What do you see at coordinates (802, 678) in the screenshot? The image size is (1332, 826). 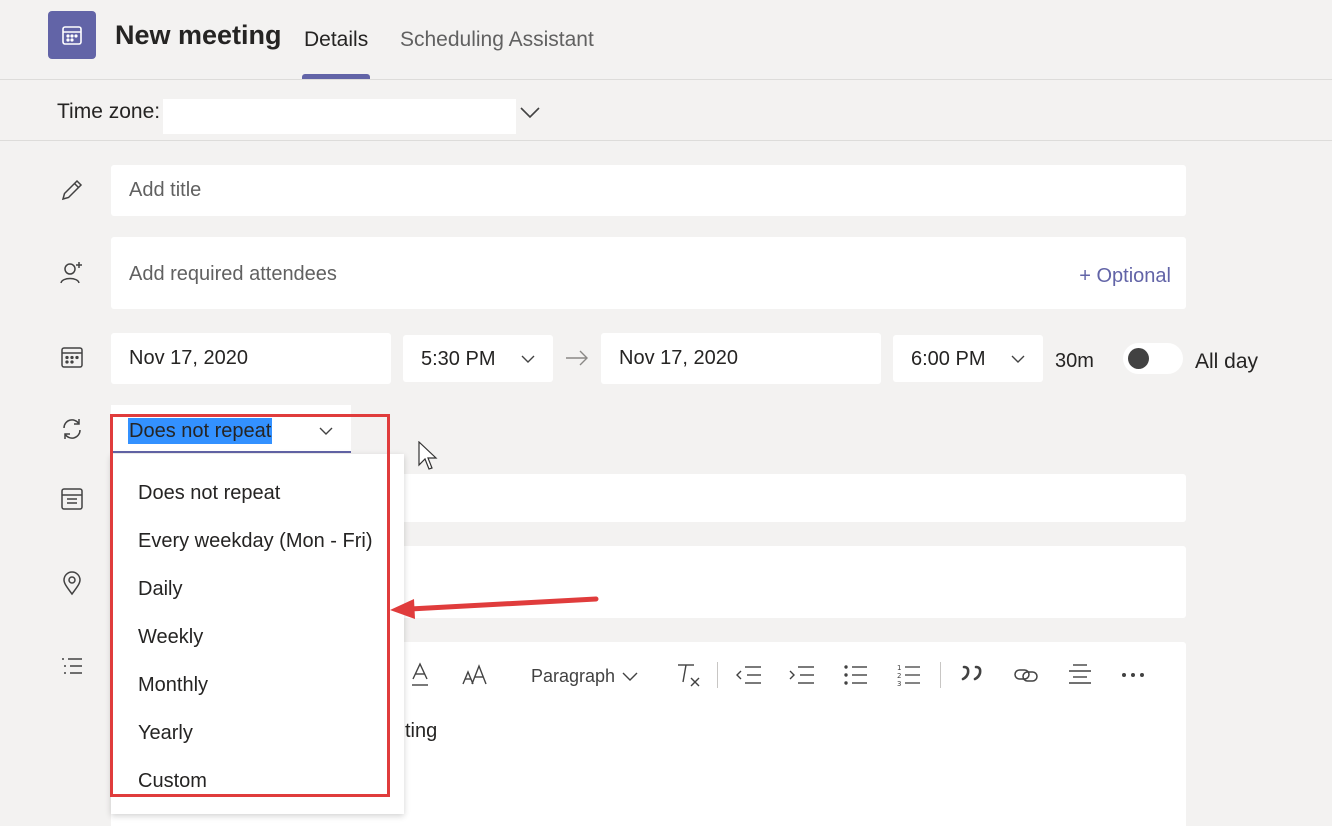 I see `increase-indent-icon` at bounding box center [802, 678].